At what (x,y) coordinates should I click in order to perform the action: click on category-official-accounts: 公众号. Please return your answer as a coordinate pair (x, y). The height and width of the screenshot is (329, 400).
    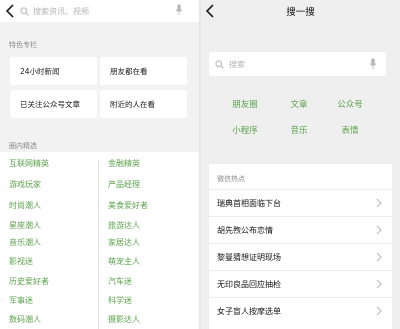
    Looking at the image, I should click on (350, 104).